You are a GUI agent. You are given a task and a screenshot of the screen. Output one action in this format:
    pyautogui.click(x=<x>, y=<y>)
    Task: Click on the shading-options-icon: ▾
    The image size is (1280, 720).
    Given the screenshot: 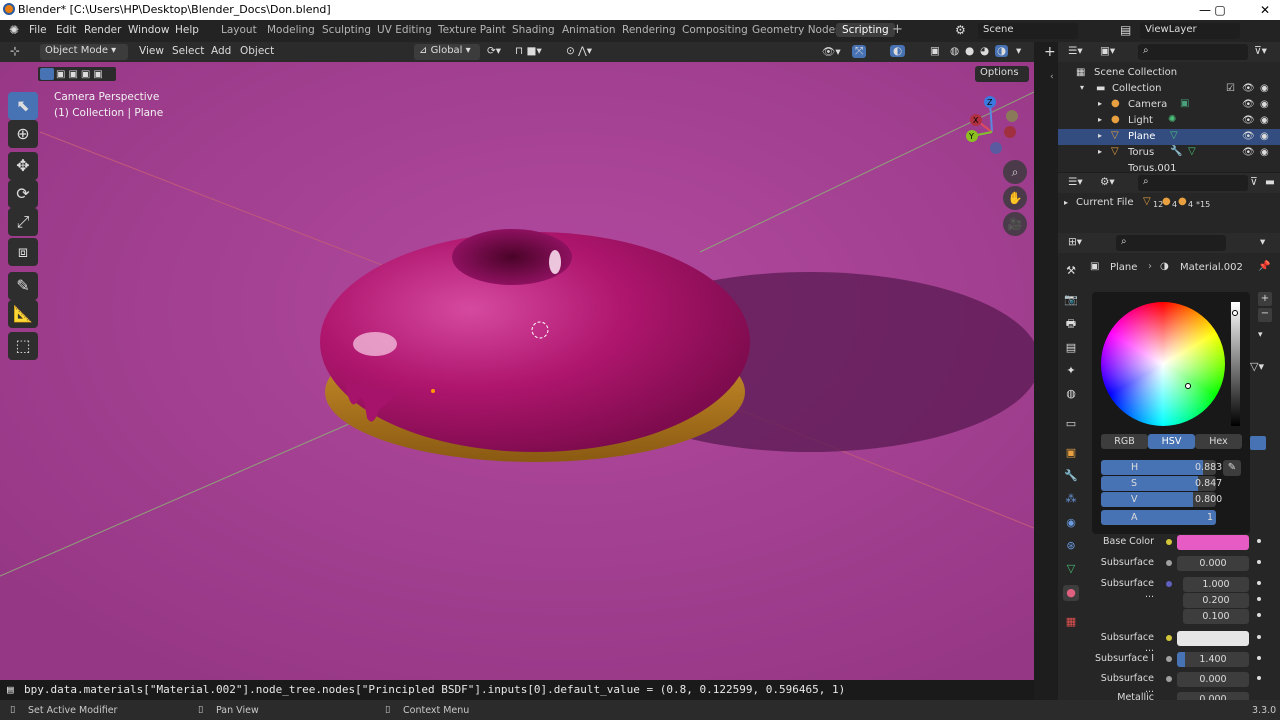 What is the action you would take?
    pyautogui.click(x=1018, y=51)
    